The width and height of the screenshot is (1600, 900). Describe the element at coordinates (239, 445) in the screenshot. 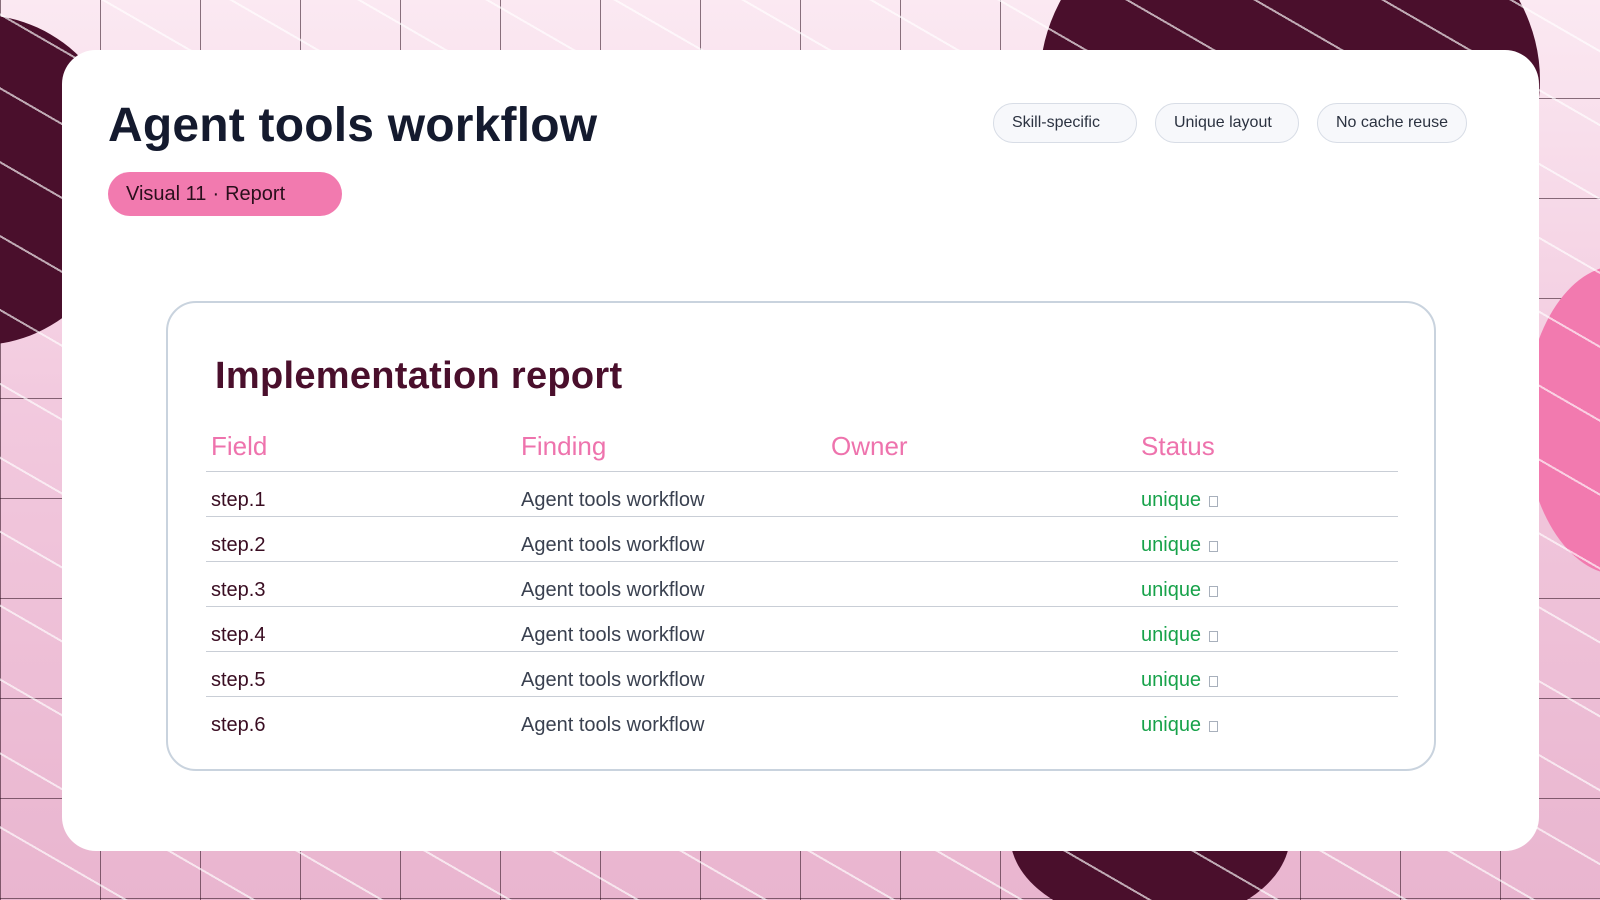

I see `column-header-field: Field` at that location.